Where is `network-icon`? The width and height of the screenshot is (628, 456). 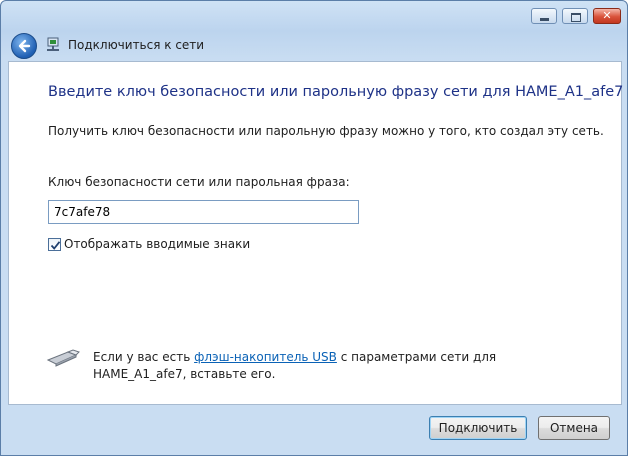
network-icon is located at coordinates (53, 44).